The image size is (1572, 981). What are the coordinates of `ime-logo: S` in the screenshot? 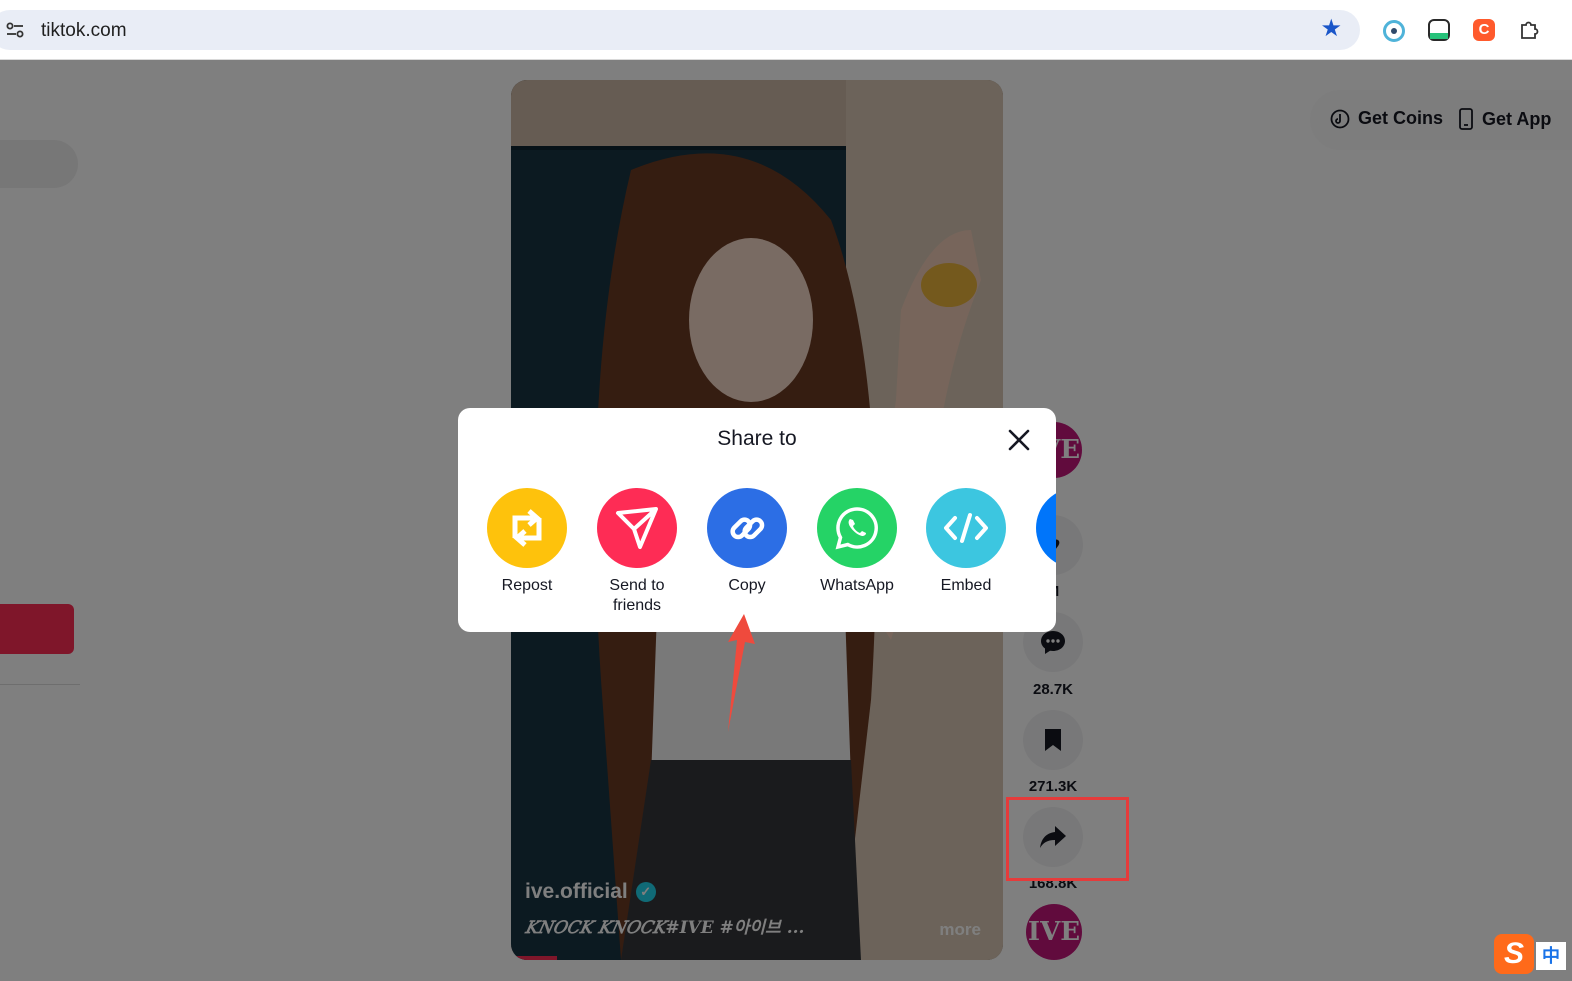 It's located at (1514, 954).